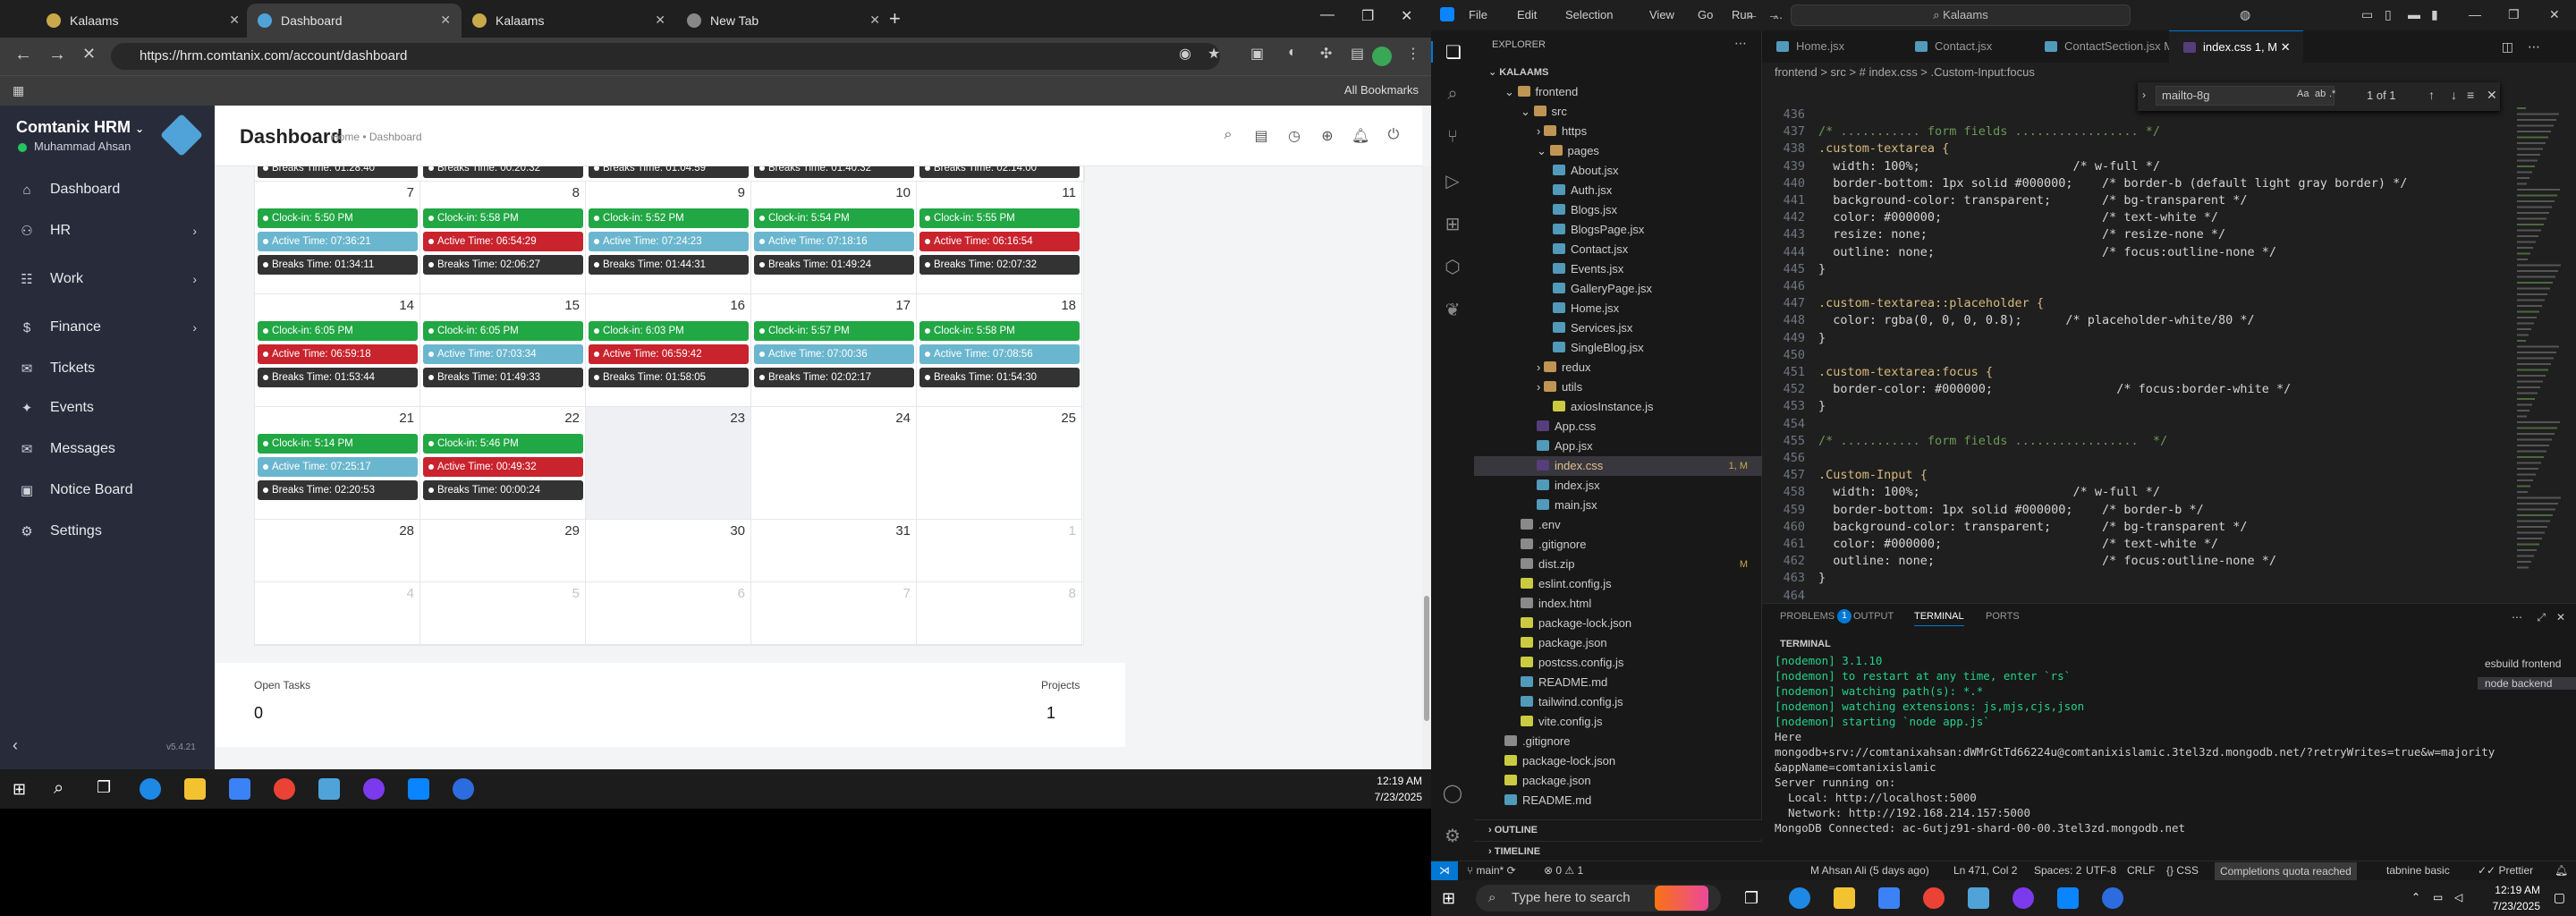 This screenshot has width=2576, height=916. What do you see at coordinates (338, 354) in the screenshot?
I see `calendar-event: Active Time: 06:59:18` at bounding box center [338, 354].